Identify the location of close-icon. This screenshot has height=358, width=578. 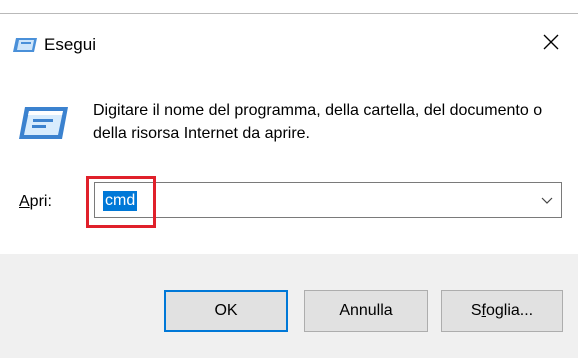
(551, 42).